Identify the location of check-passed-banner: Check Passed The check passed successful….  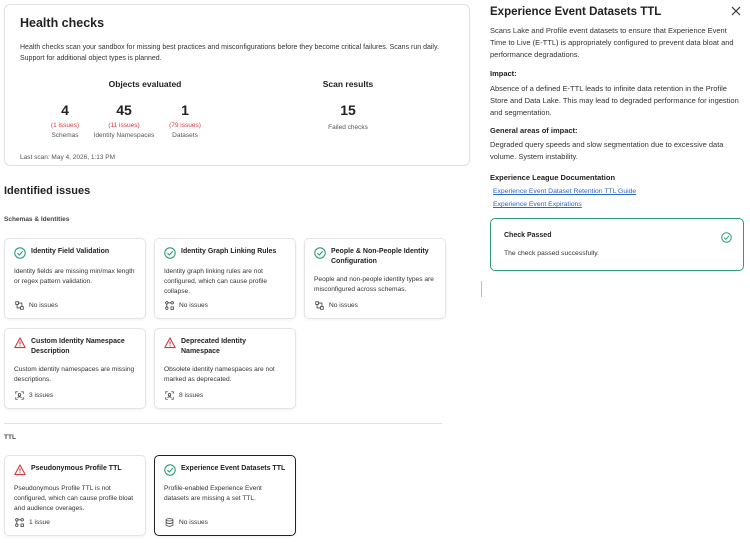
(617, 244).